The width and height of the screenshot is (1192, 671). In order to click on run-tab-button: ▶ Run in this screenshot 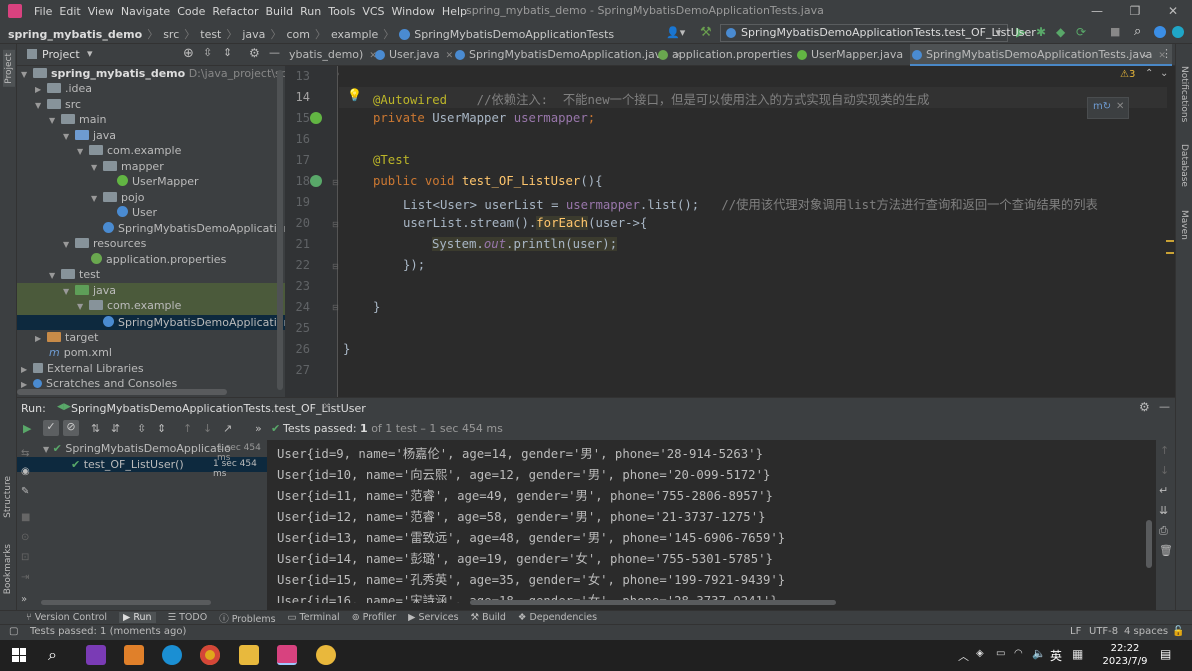, I will do `click(137, 617)`.